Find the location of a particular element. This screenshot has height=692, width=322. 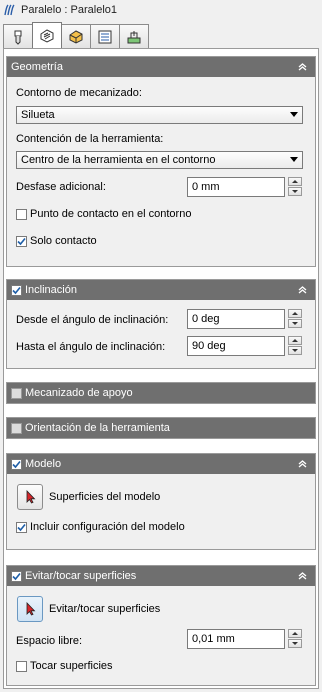

solo-contacto-checkbox: Solo contacto is located at coordinates (56, 241).